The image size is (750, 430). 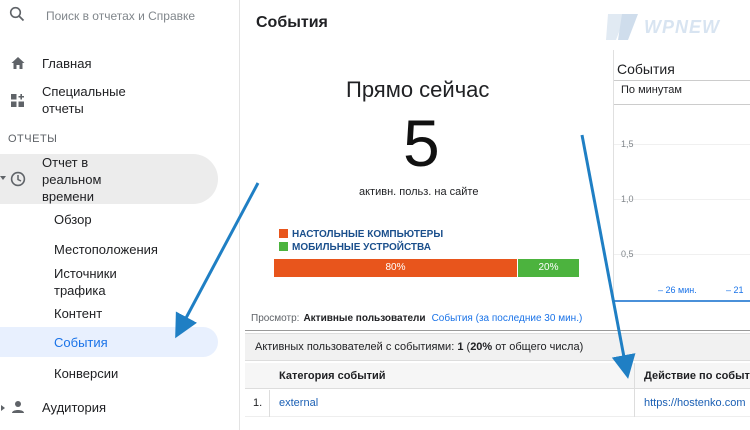 I want to click on sidebar-item-label: реальном, so click(x=72, y=179).